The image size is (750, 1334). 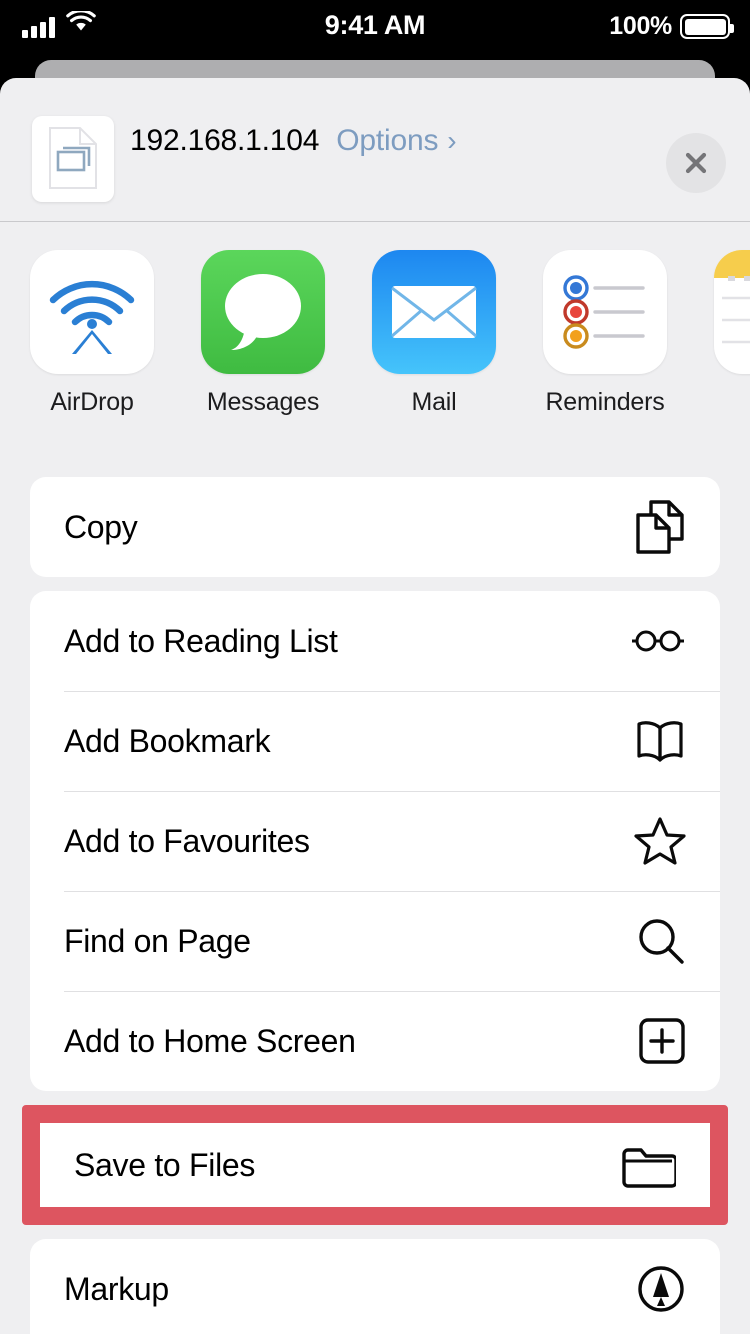 What do you see at coordinates (605, 312) in the screenshot?
I see `reminders-icon` at bounding box center [605, 312].